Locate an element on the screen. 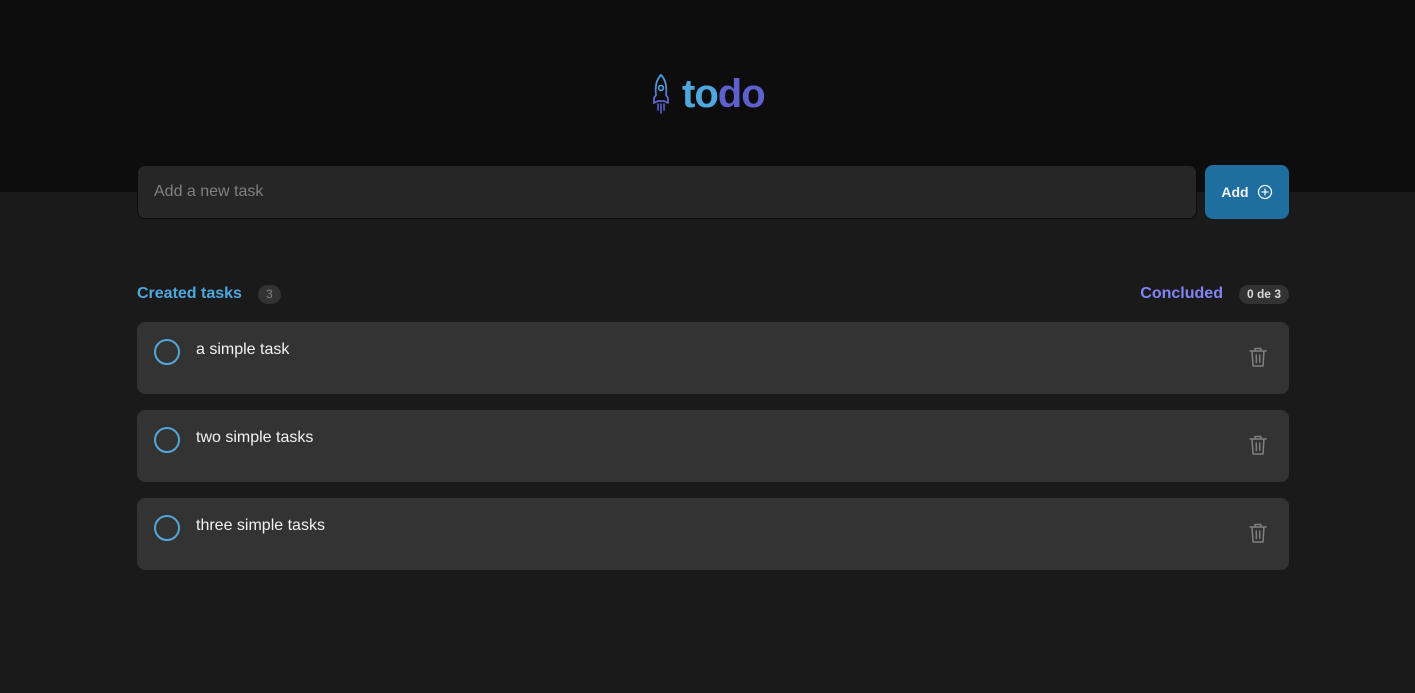  created-tasks-count: 3 is located at coordinates (269, 294).